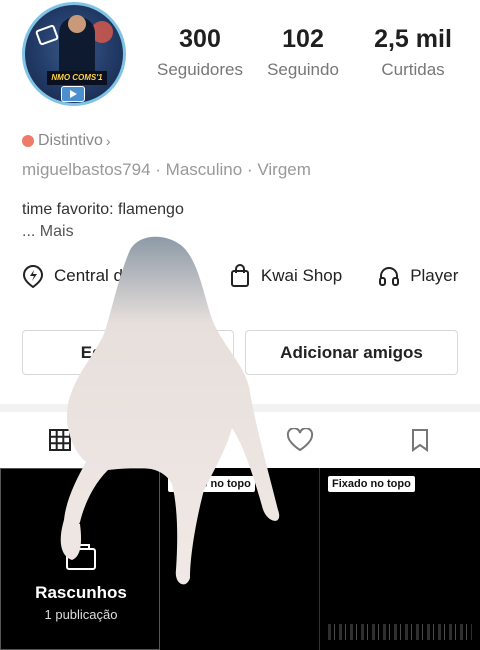 This screenshot has height=650, width=480. Describe the element at coordinates (86, 169) in the screenshot. I see `username: miguelbastos794` at that location.